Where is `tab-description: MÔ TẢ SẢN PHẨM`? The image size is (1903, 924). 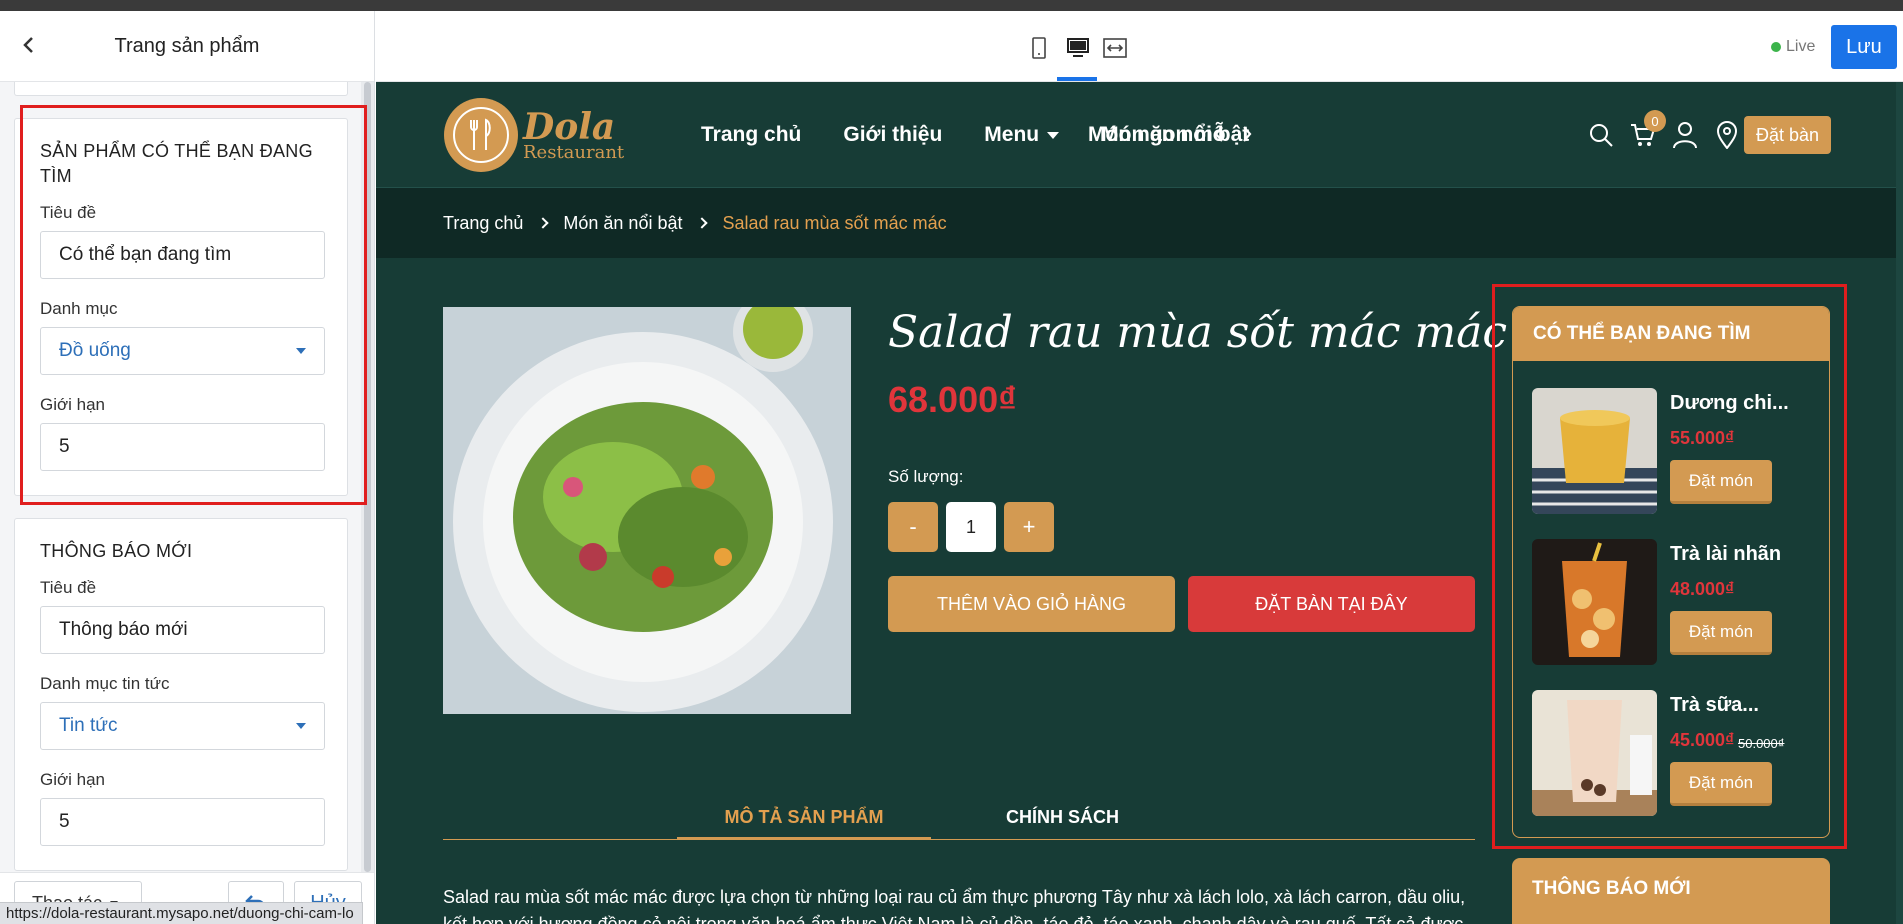
tab-description: MÔ TẢ SẢN PHẨM is located at coordinates (804, 823).